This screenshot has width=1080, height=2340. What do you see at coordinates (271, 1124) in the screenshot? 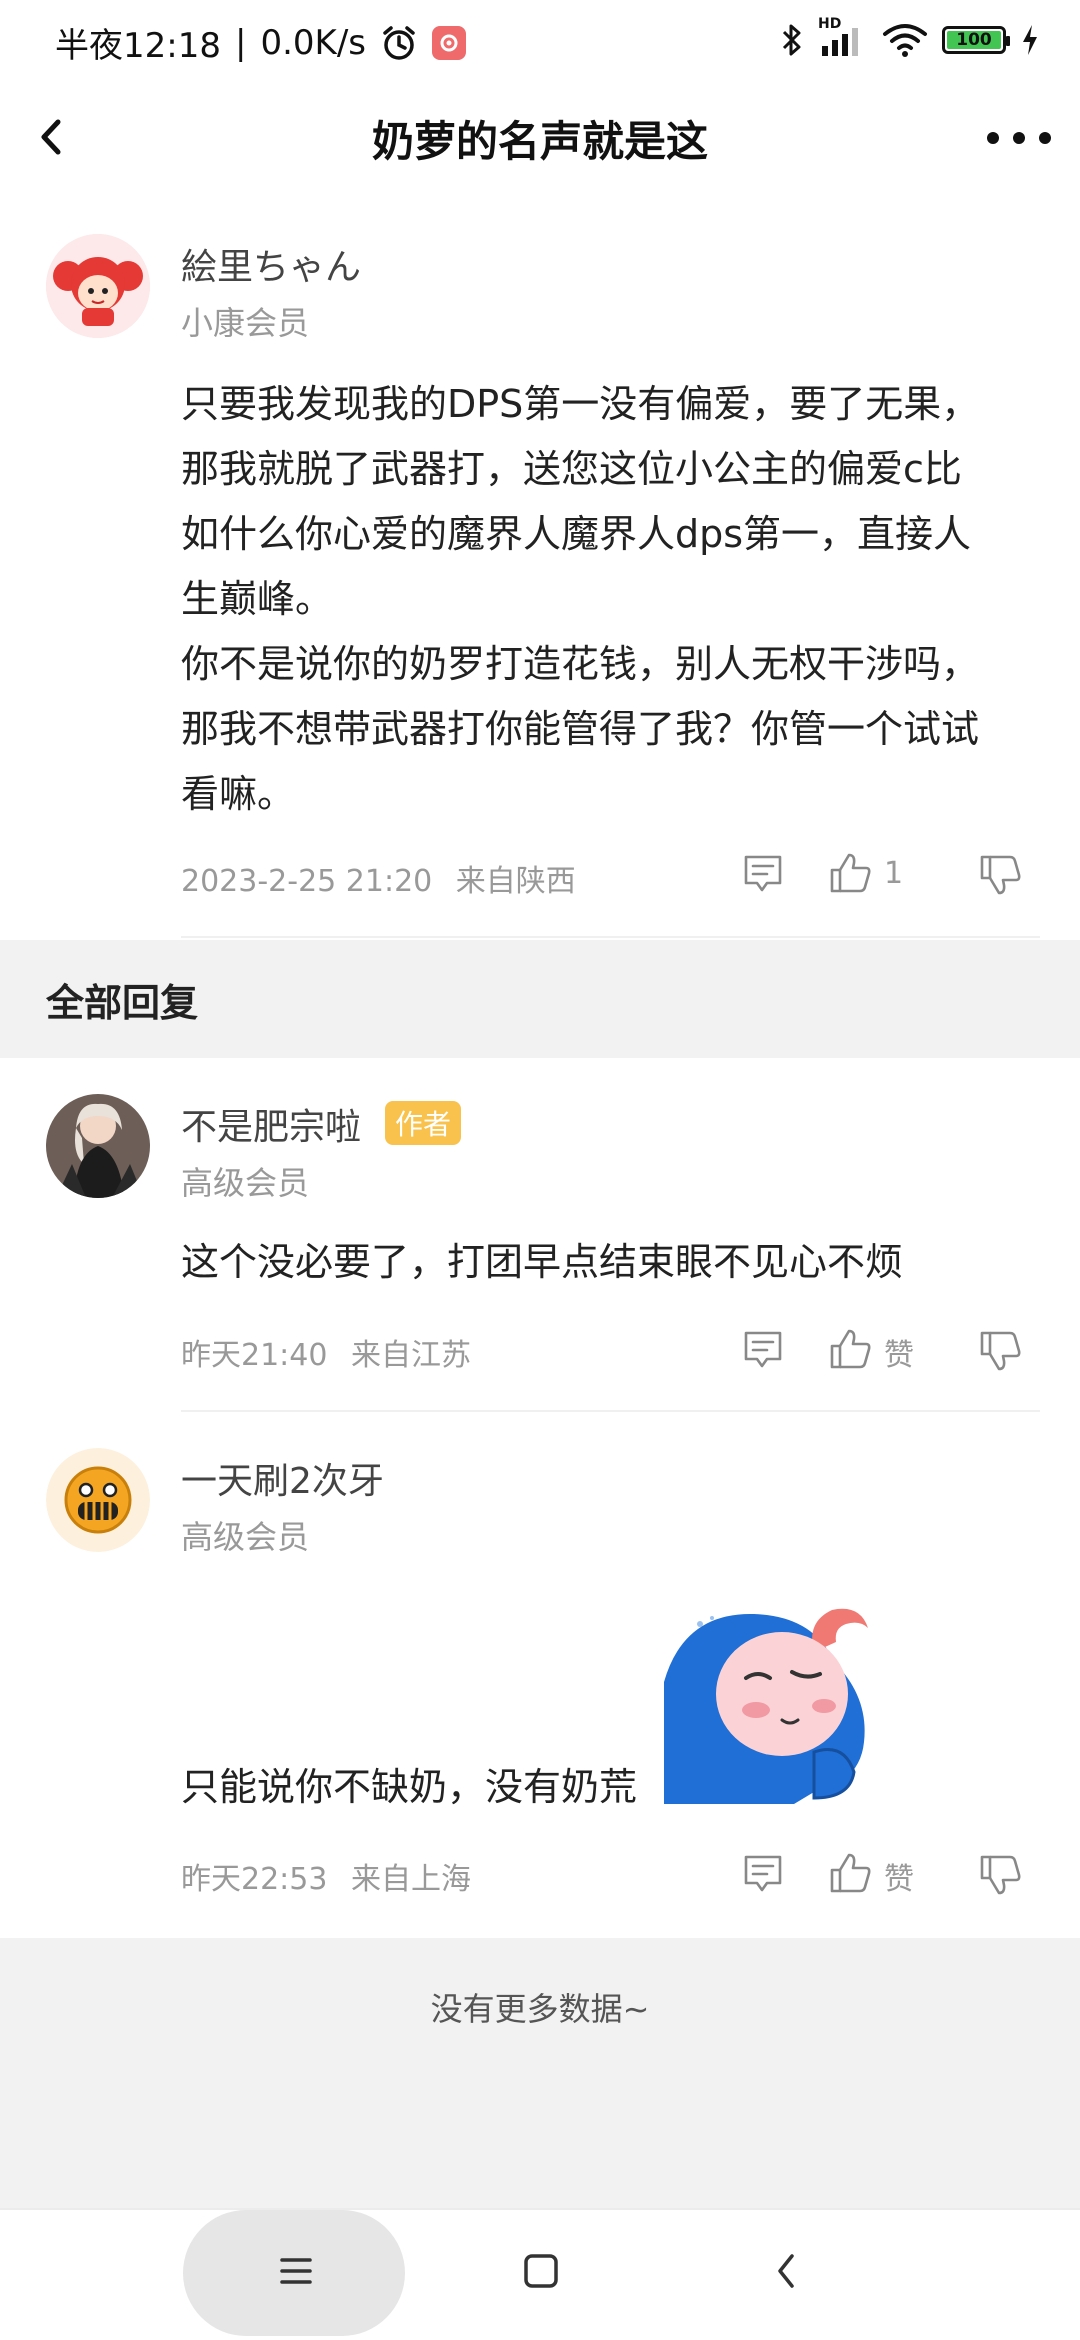
I see `username: 不是肥宗啦` at bounding box center [271, 1124].